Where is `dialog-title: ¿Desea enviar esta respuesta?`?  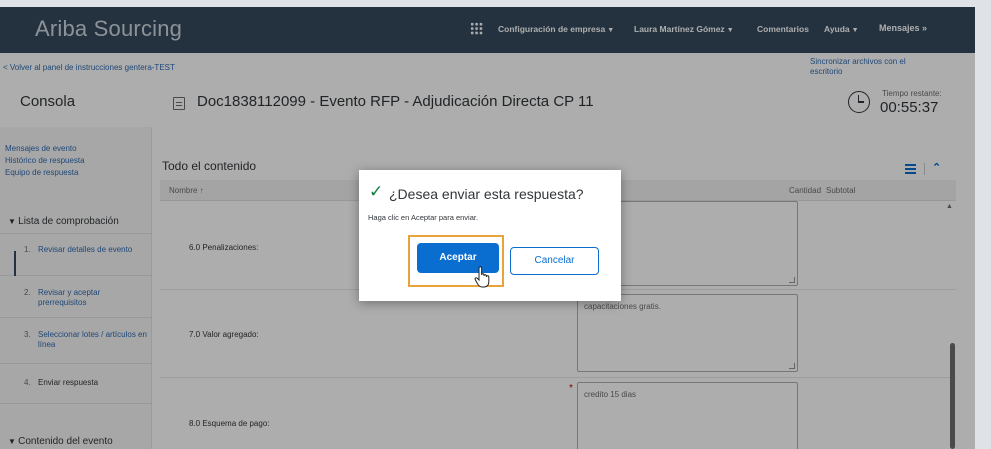 dialog-title: ¿Desea enviar esta respuesta? is located at coordinates (486, 194).